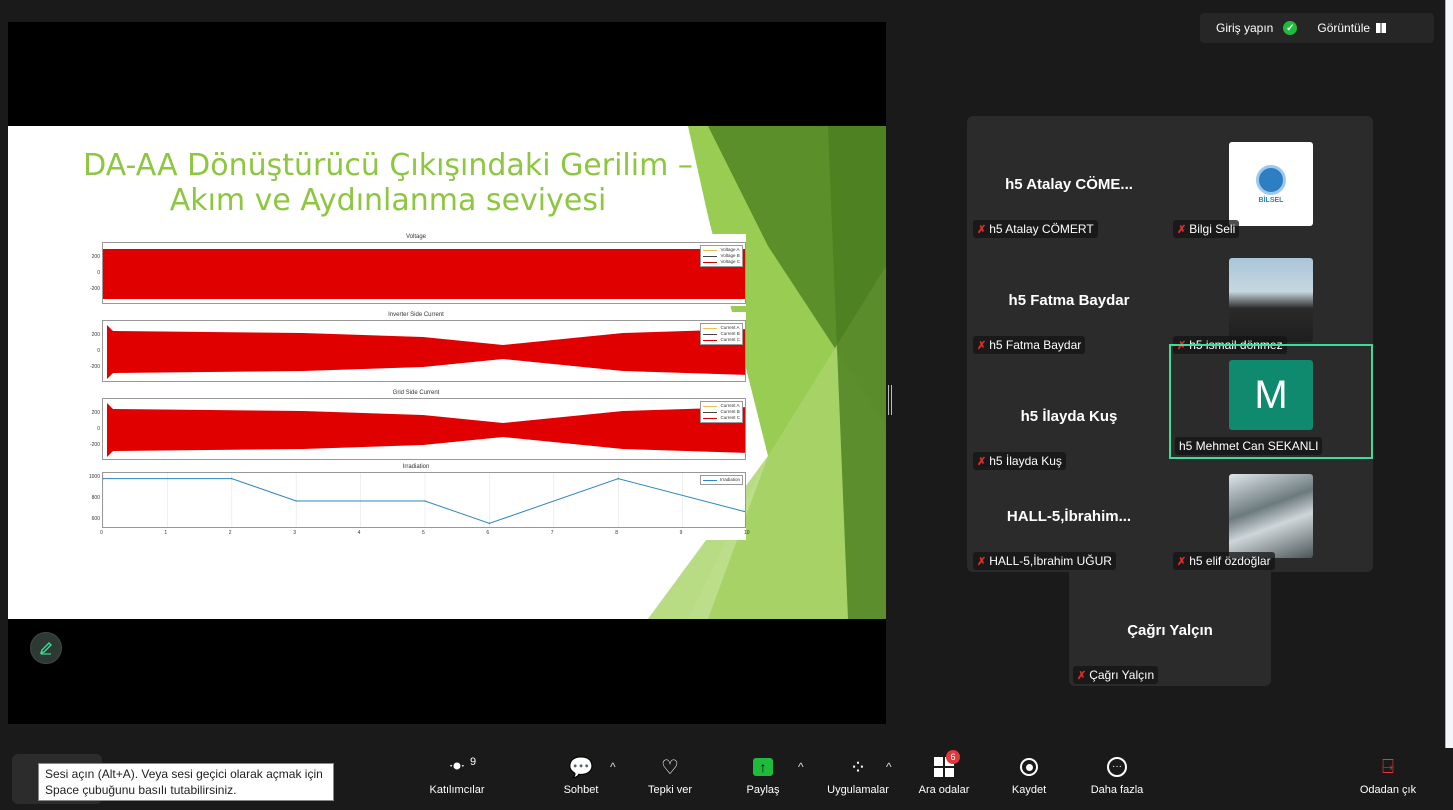 Image resolution: width=1453 pixels, height=810 pixels. What do you see at coordinates (944, 790) in the screenshot?
I see `breakout-rooms-label: Ara odalar` at bounding box center [944, 790].